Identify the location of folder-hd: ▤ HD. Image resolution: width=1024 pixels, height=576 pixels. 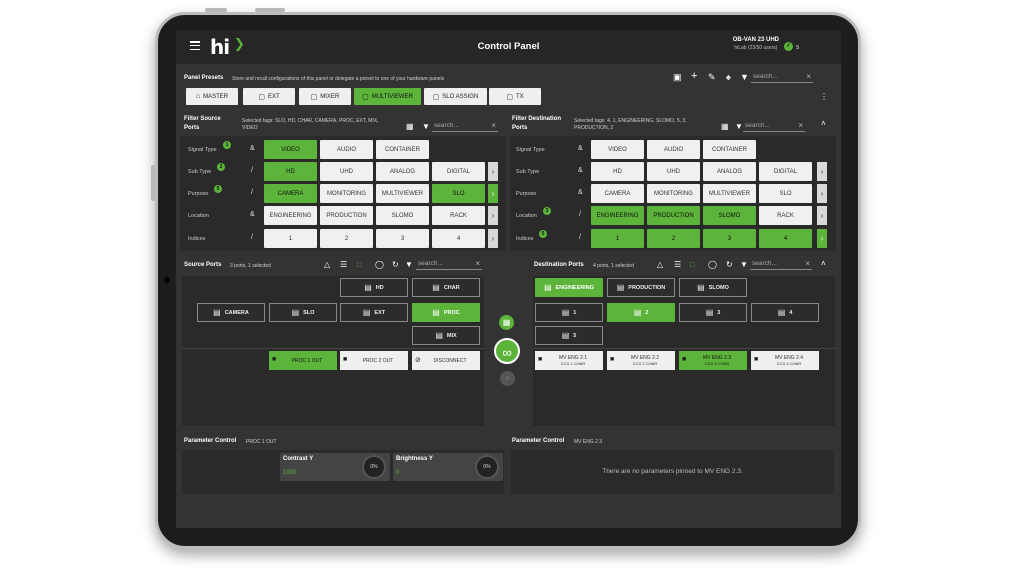
(374, 287).